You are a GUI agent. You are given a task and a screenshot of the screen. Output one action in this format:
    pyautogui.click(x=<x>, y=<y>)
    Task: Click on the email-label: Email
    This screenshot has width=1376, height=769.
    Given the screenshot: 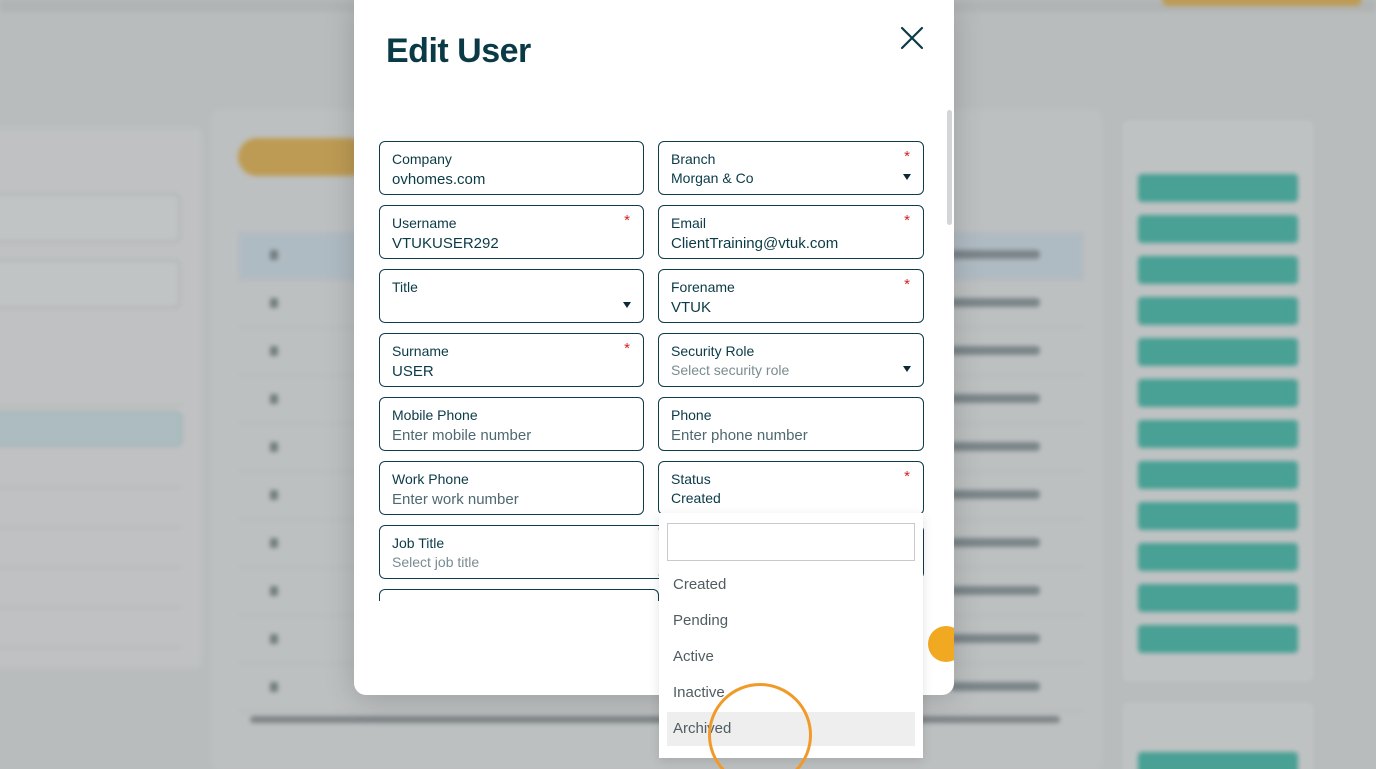 What is the action you would take?
    pyautogui.click(x=689, y=223)
    